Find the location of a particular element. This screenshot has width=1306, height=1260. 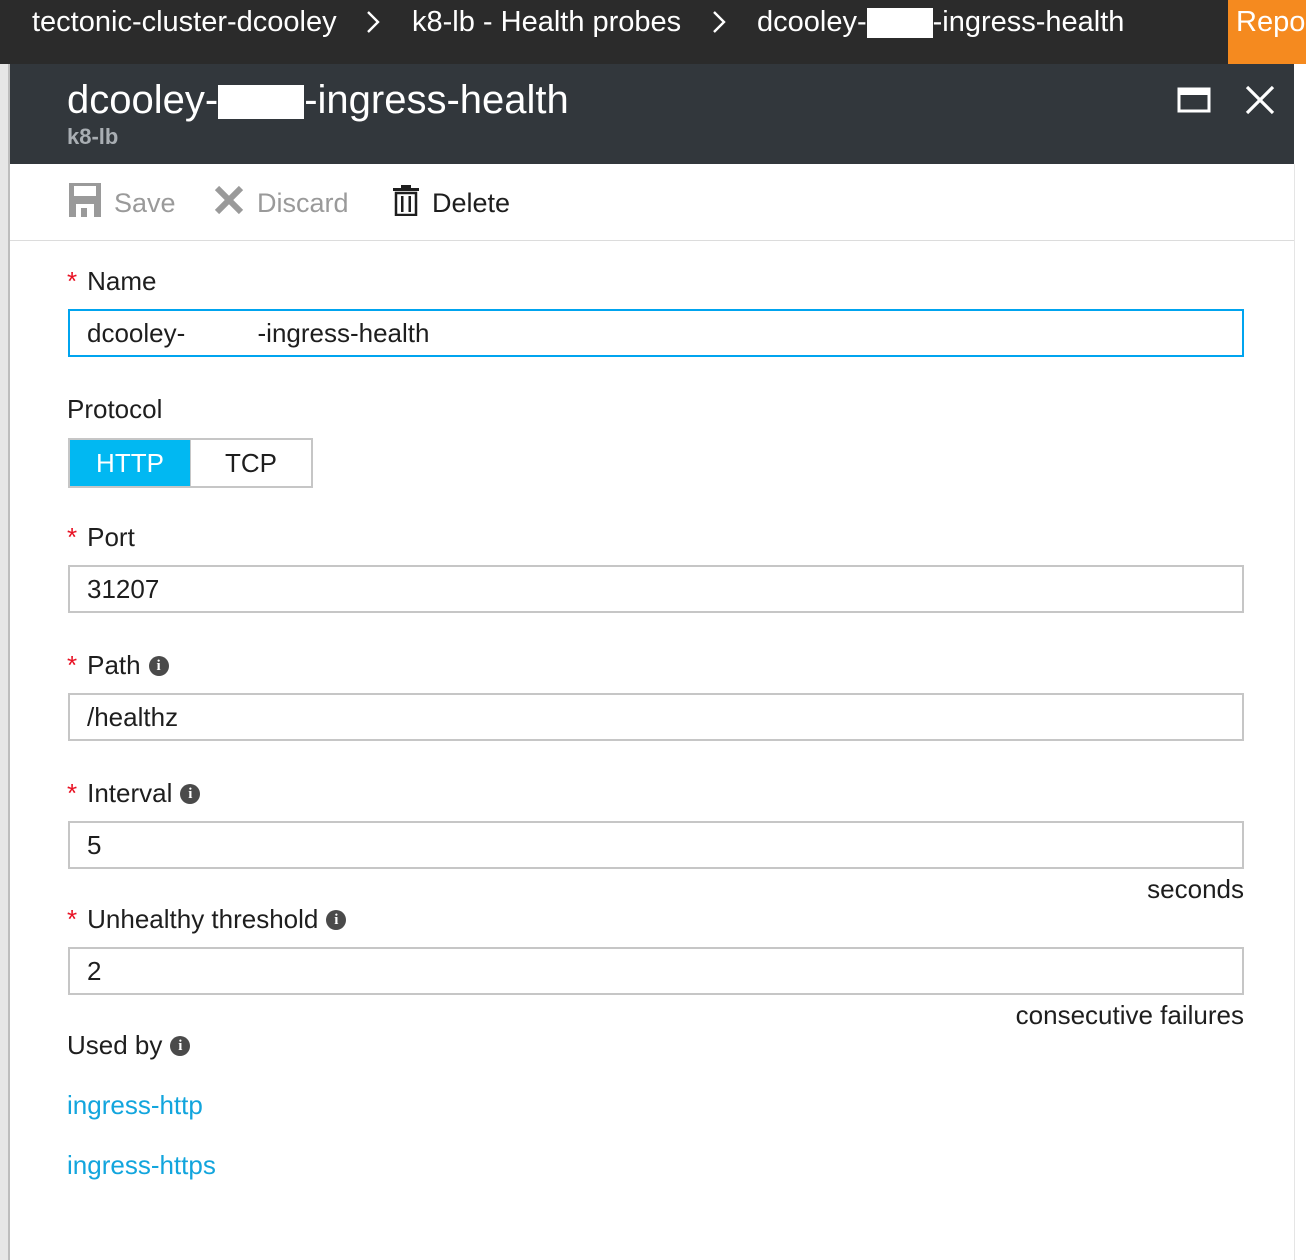

protocol-label-text: Protocol is located at coordinates (115, 409).